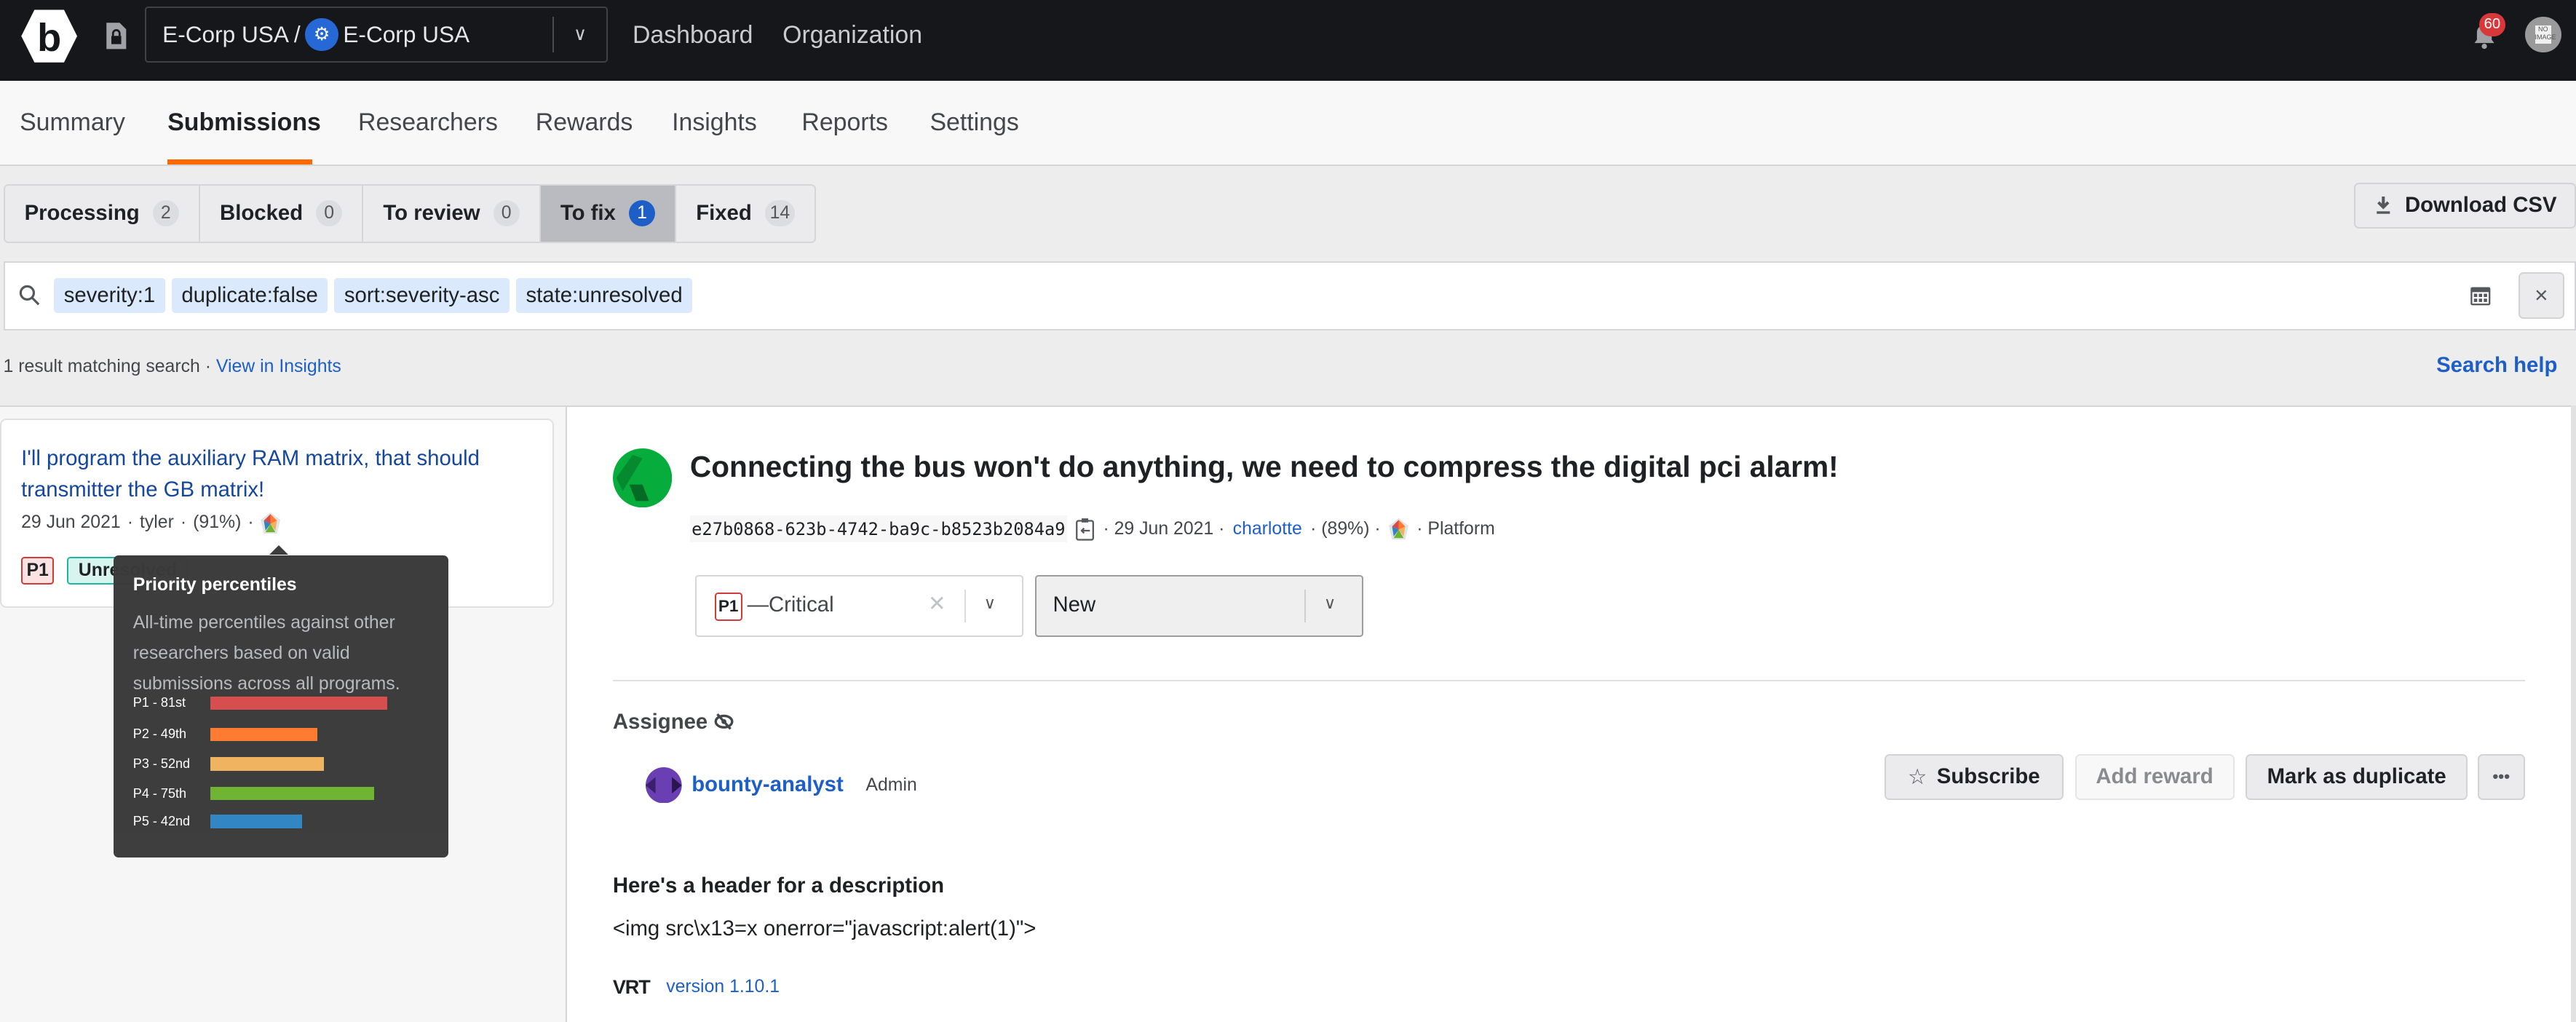  What do you see at coordinates (778, 886) in the screenshot?
I see `description-header: Here's a header for a description` at bounding box center [778, 886].